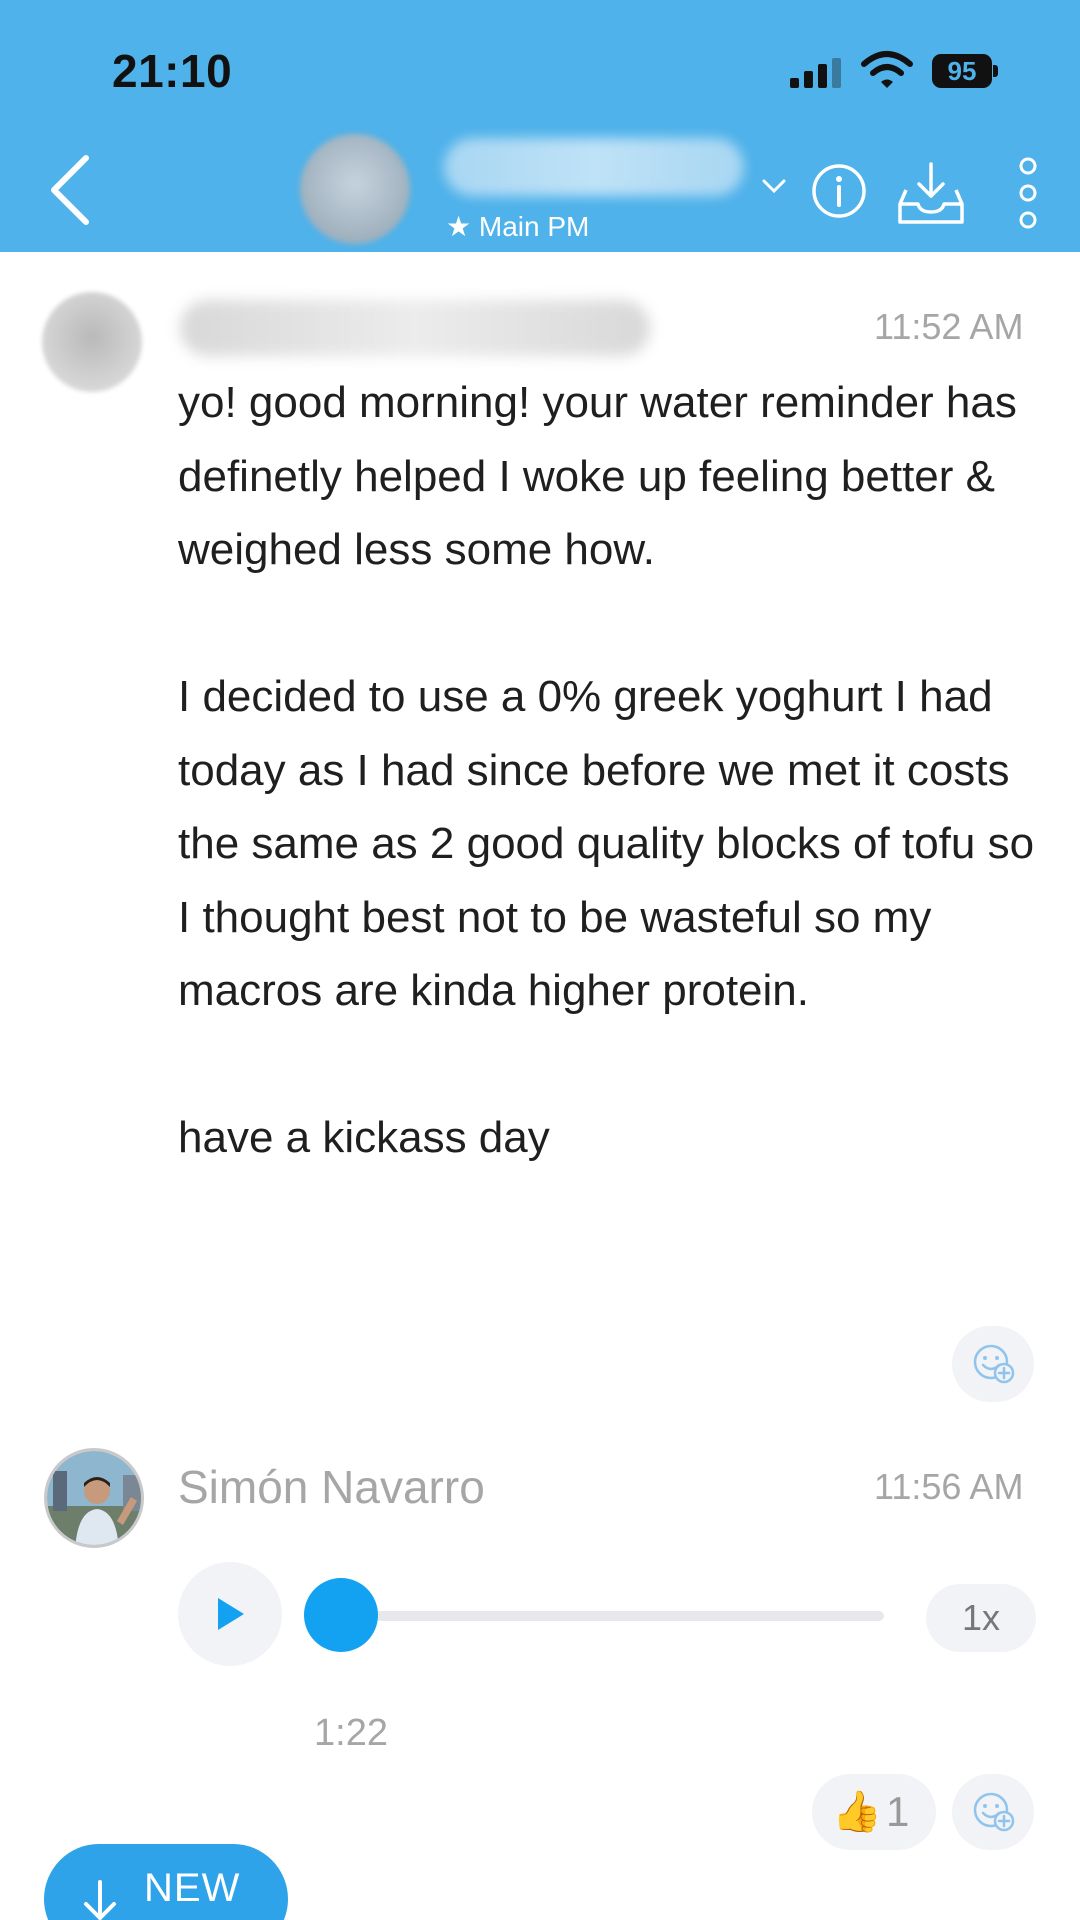  What do you see at coordinates (1028, 193) in the screenshot?
I see `more-vertical-icon` at bounding box center [1028, 193].